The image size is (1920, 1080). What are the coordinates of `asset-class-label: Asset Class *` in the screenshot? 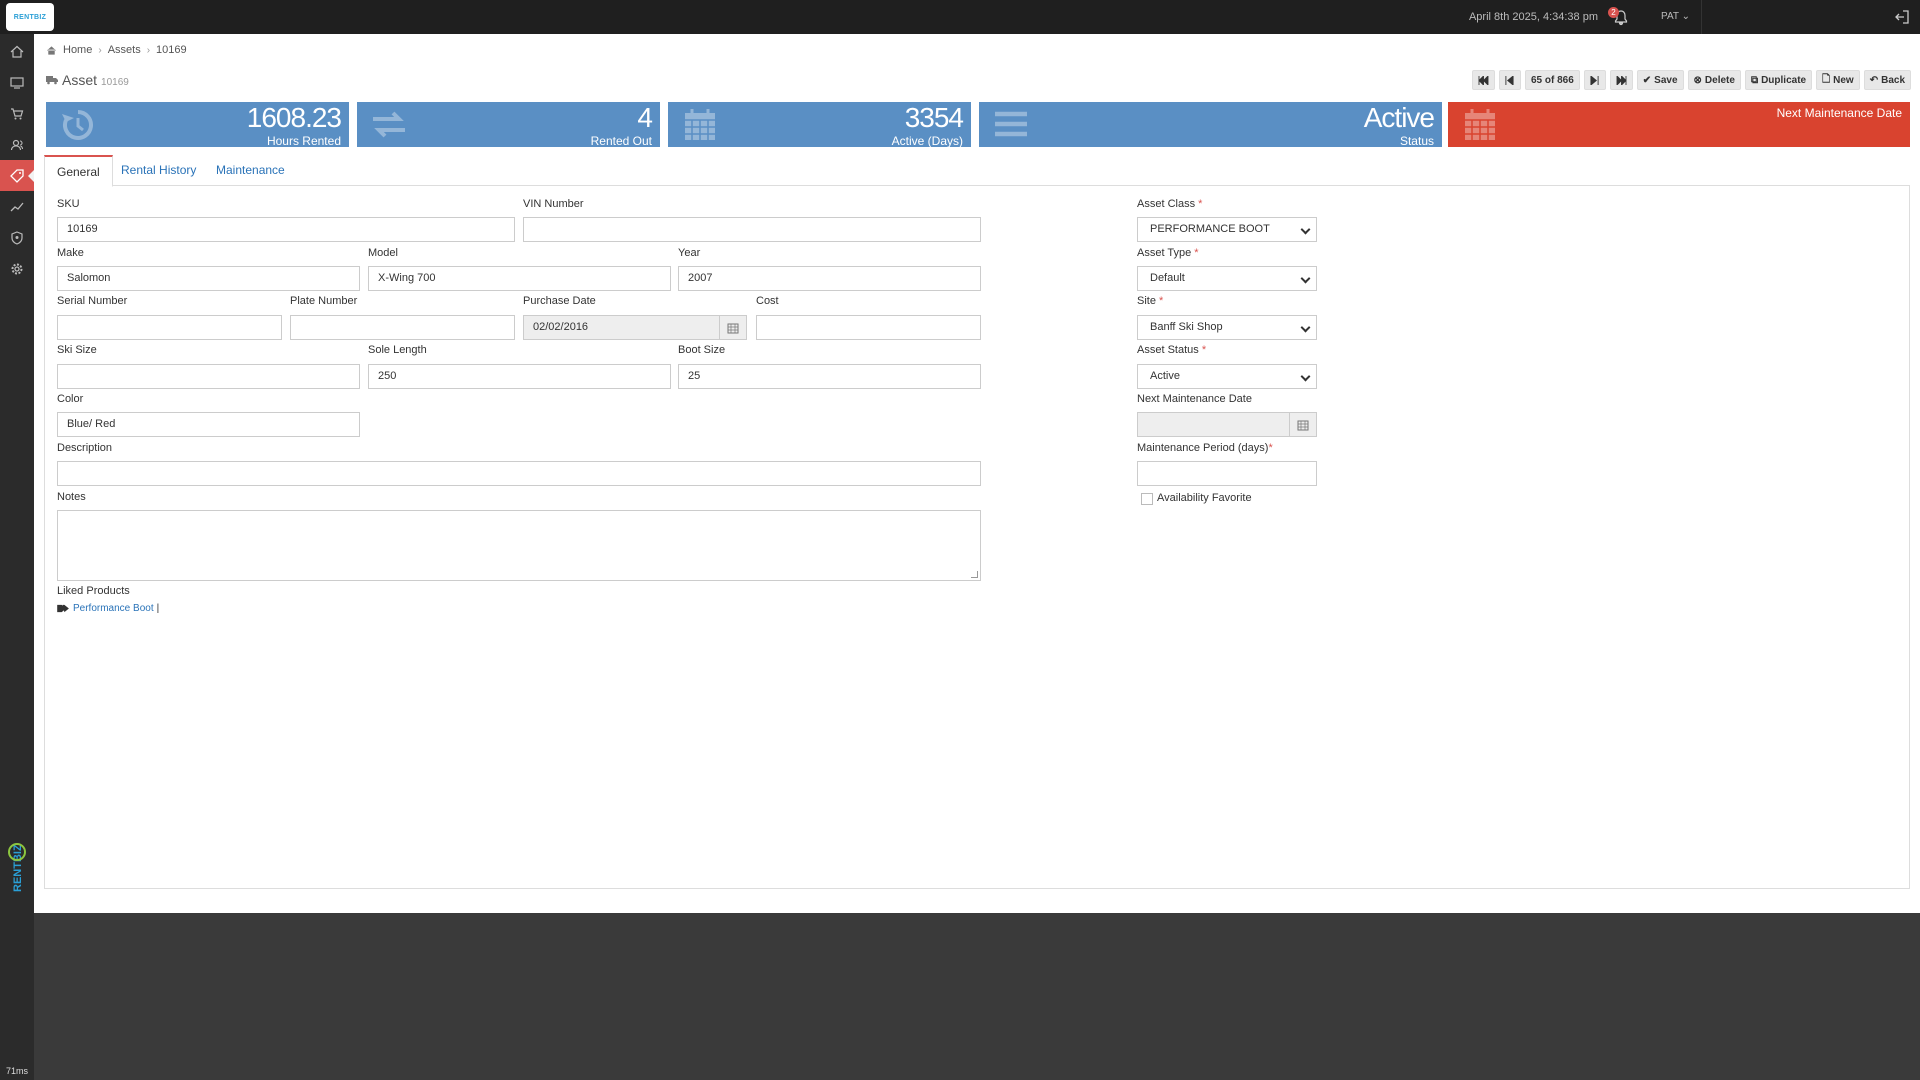 It's located at (1169, 204).